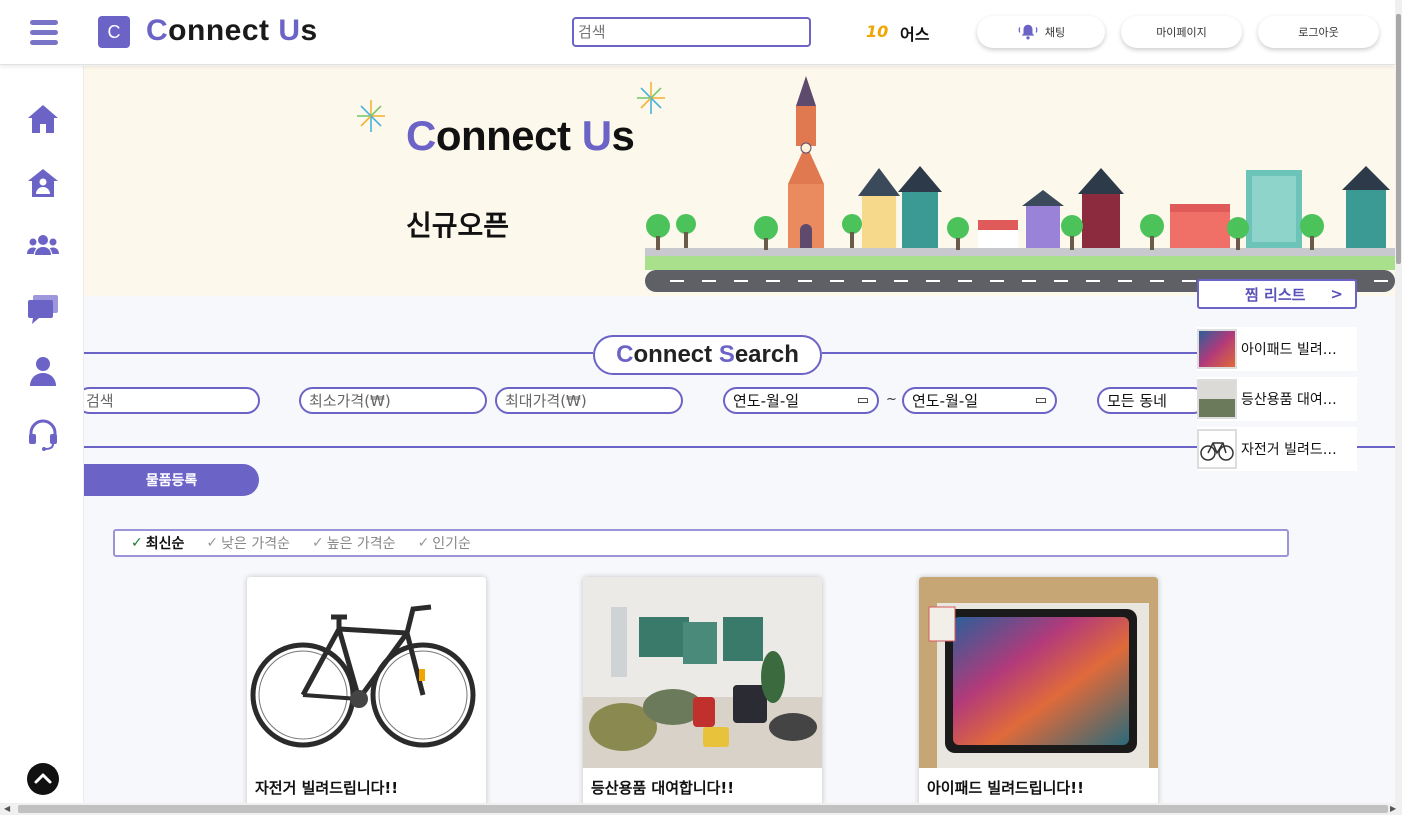 The height and width of the screenshot is (815, 1402). What do you see at coordinates (662, 787) in the screenshot?
I see `product-title: 등산용품 대여합니다!!` at bounding box center [662, 787].